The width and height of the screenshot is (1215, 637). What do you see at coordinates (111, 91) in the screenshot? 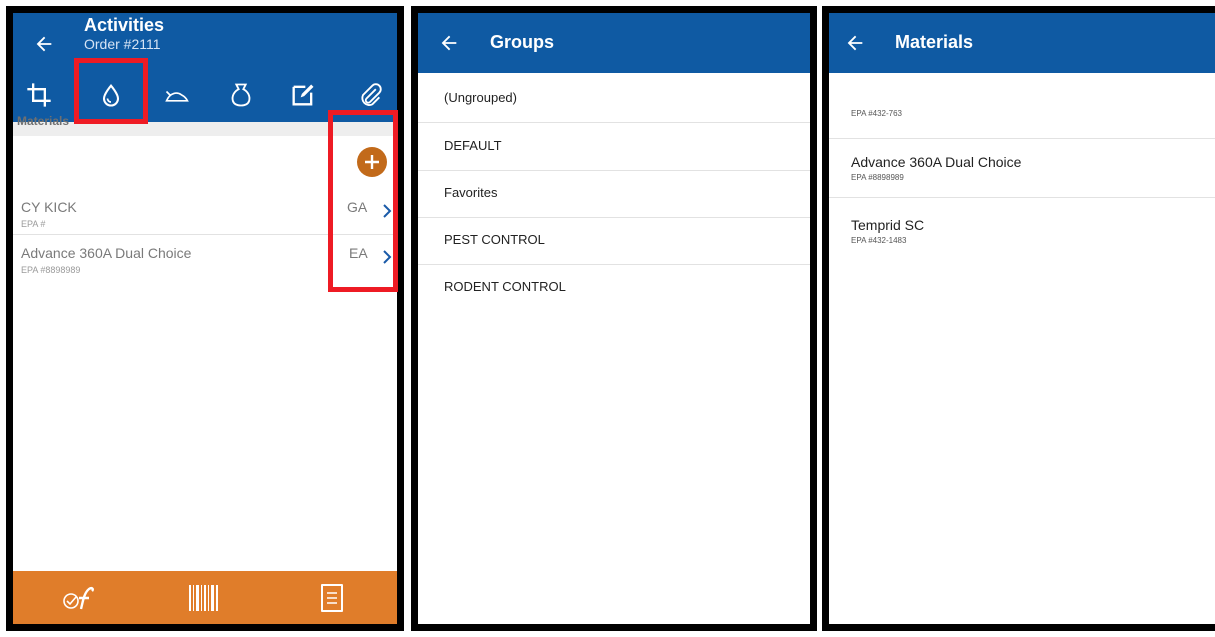
I see `droplet-tab-highlight` at bounding box center [111, 91].